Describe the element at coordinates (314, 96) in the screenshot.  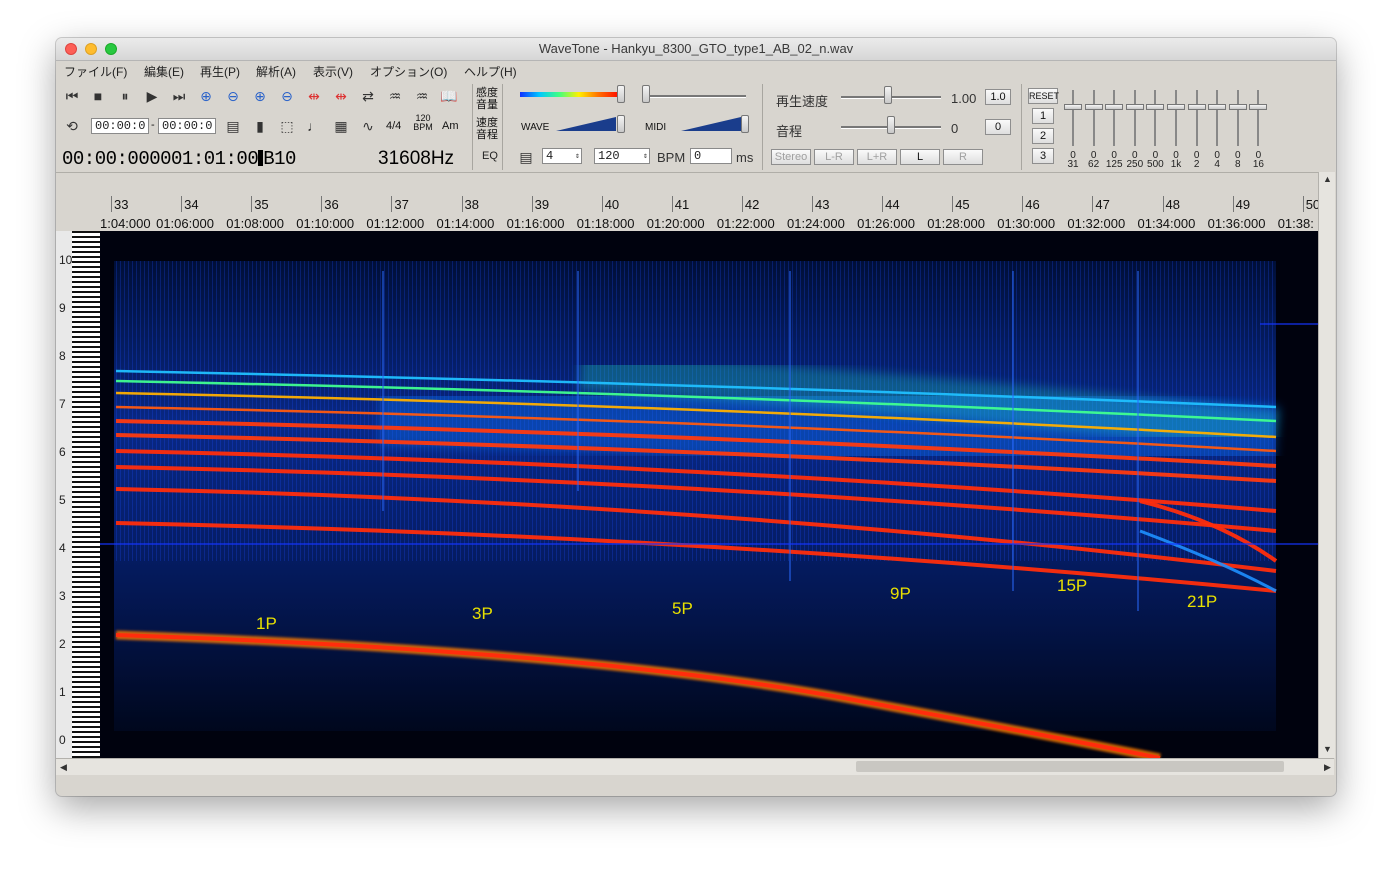
I see `expand-horizontal-icon: ⇹` at that location.